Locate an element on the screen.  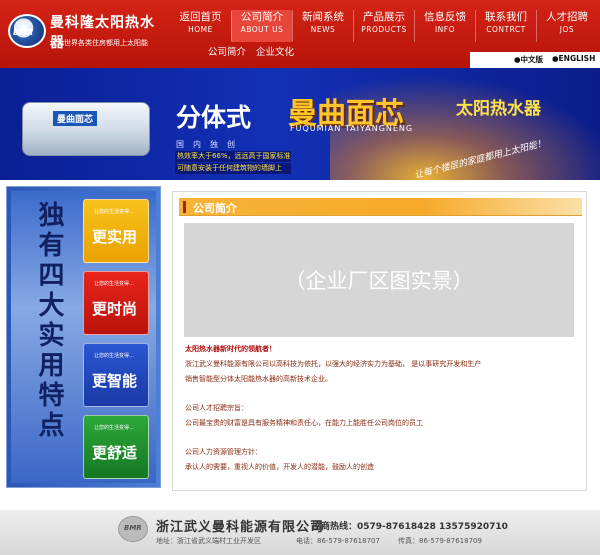
footer-fax: 传真：86-579-87618709 is located at coordinates (440, 541).